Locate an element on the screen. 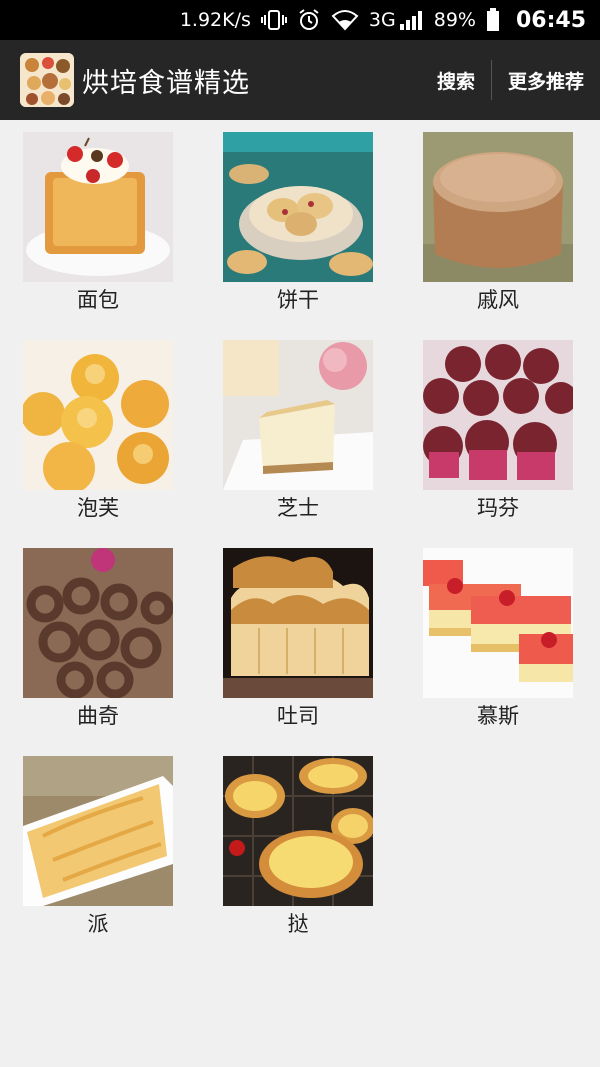 The width and height of the screenshot is (600, 1067). category-label: 芝士 is located at coordinates (298, 508).